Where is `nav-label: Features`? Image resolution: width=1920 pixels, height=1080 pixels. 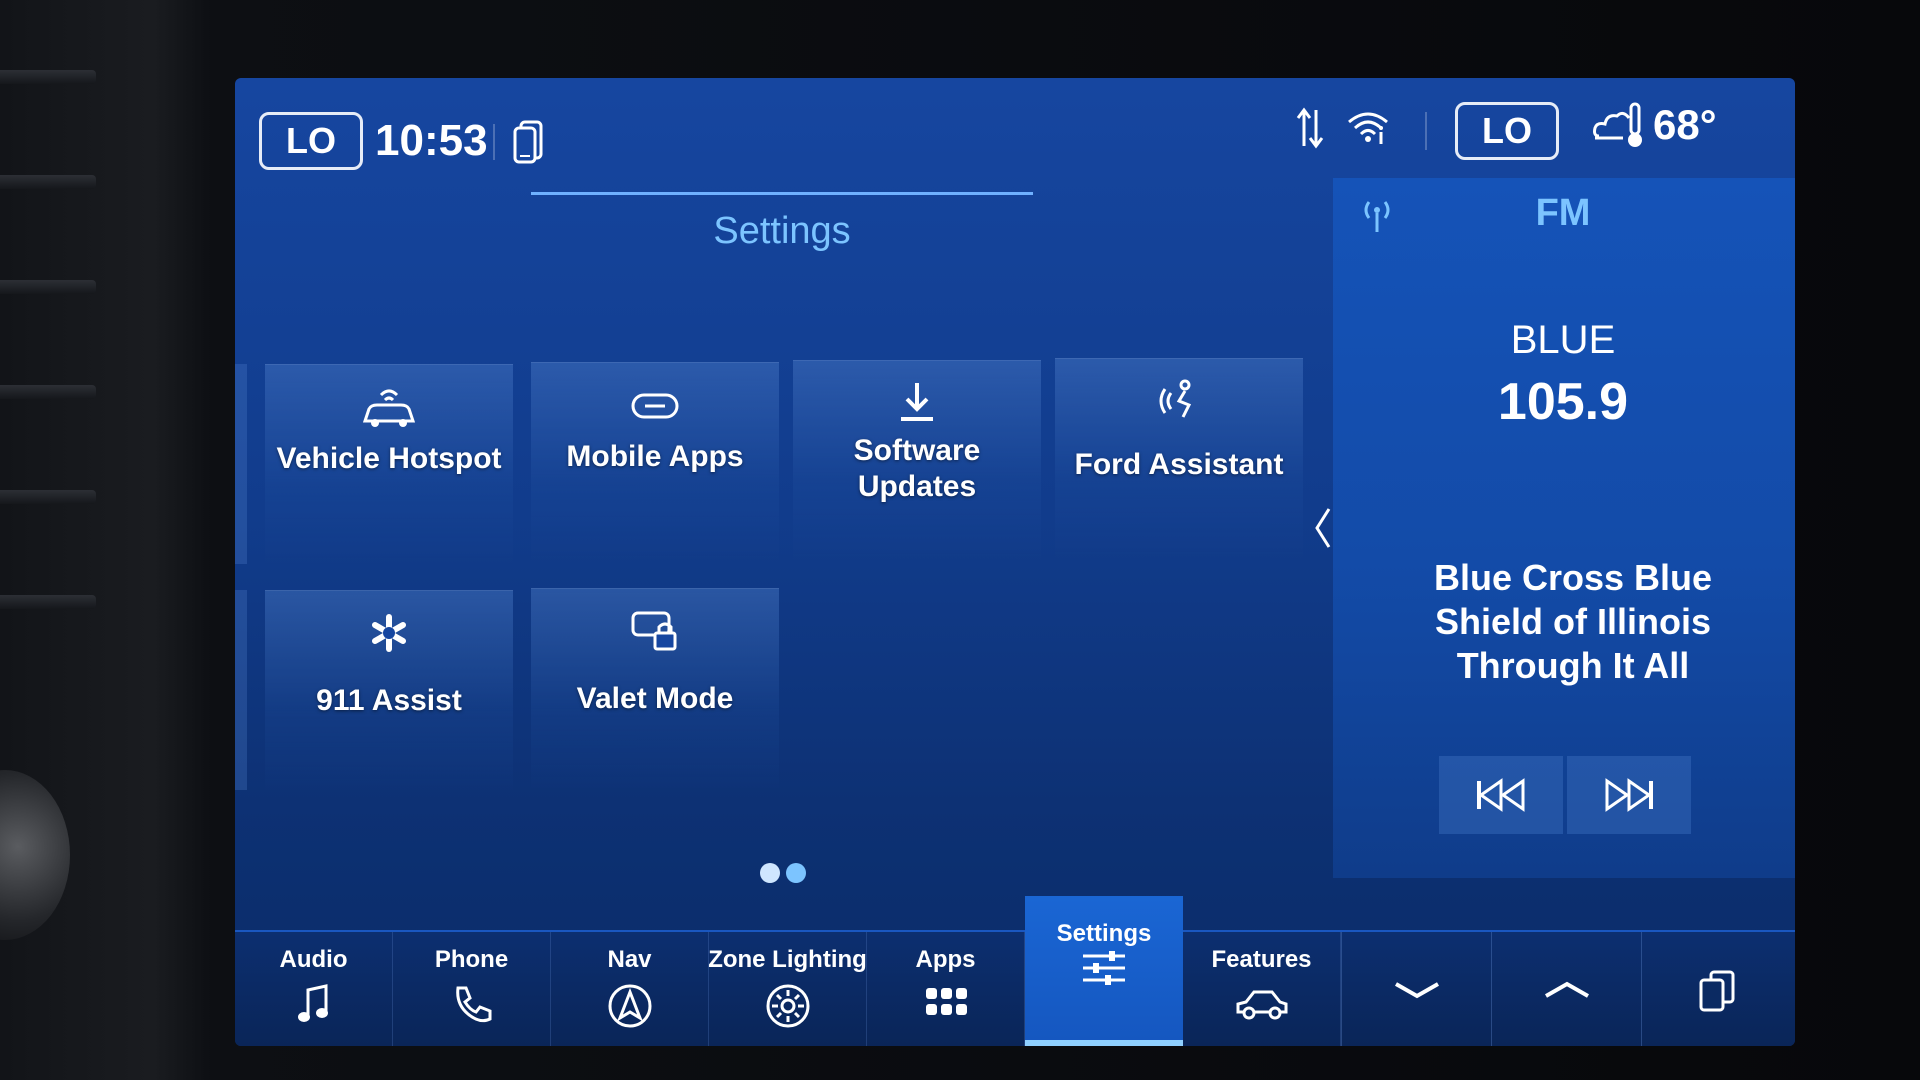 nav-label: Features is located at coordinates (1261, 959).